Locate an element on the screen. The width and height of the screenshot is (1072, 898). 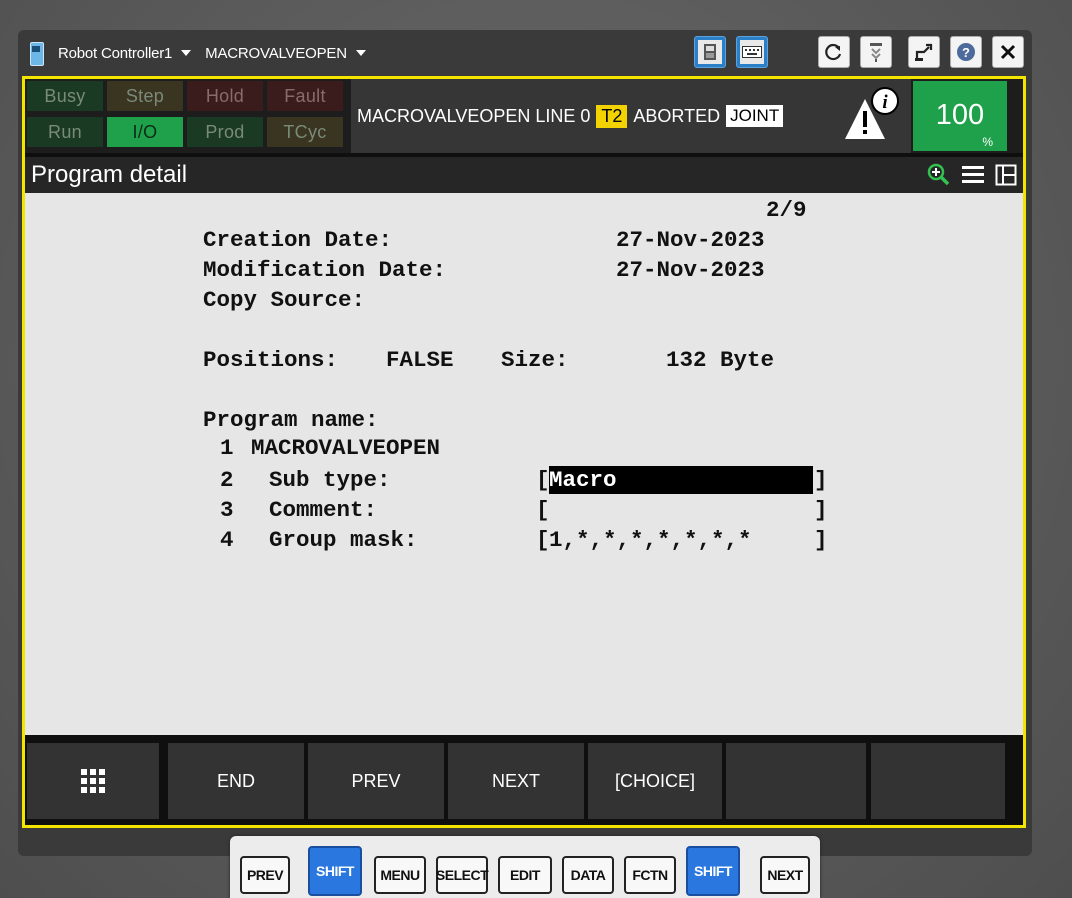
page-title: Program detail is located at coordinates (109, 174).